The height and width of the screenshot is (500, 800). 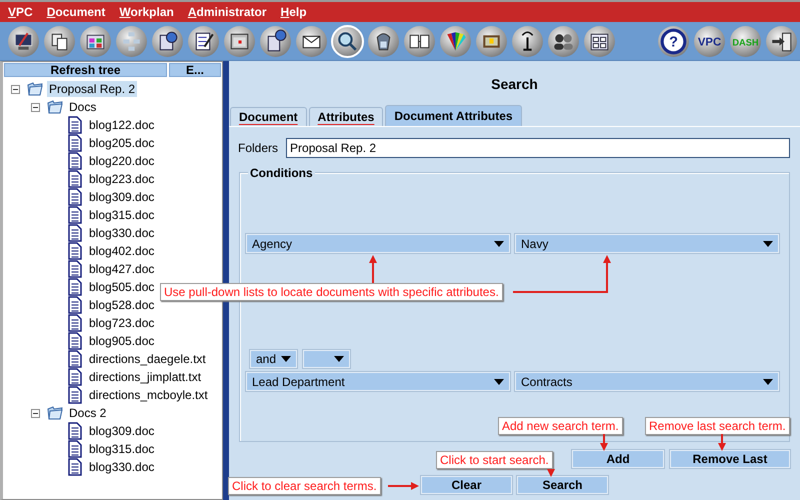 I want to click on group-title: Conditions, so click(x=281, y=173).